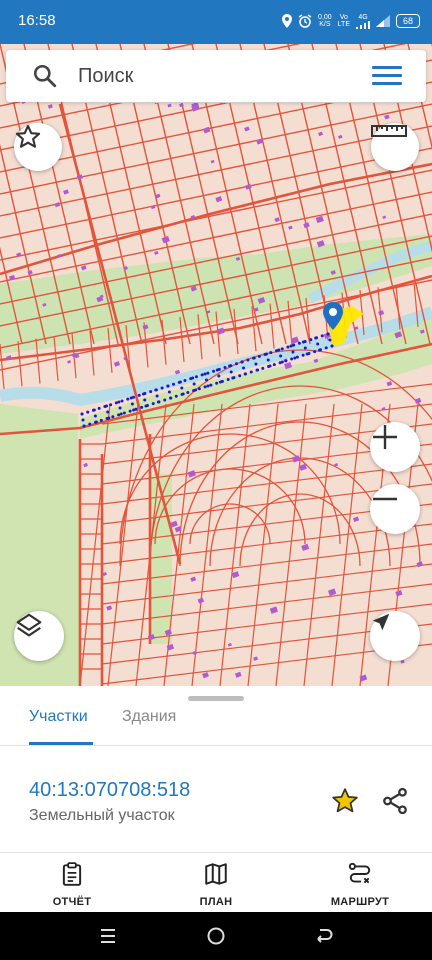 The height and width of the screenshot is (960, 432). I want to click on system-navigation-bar, so click(216, 936).